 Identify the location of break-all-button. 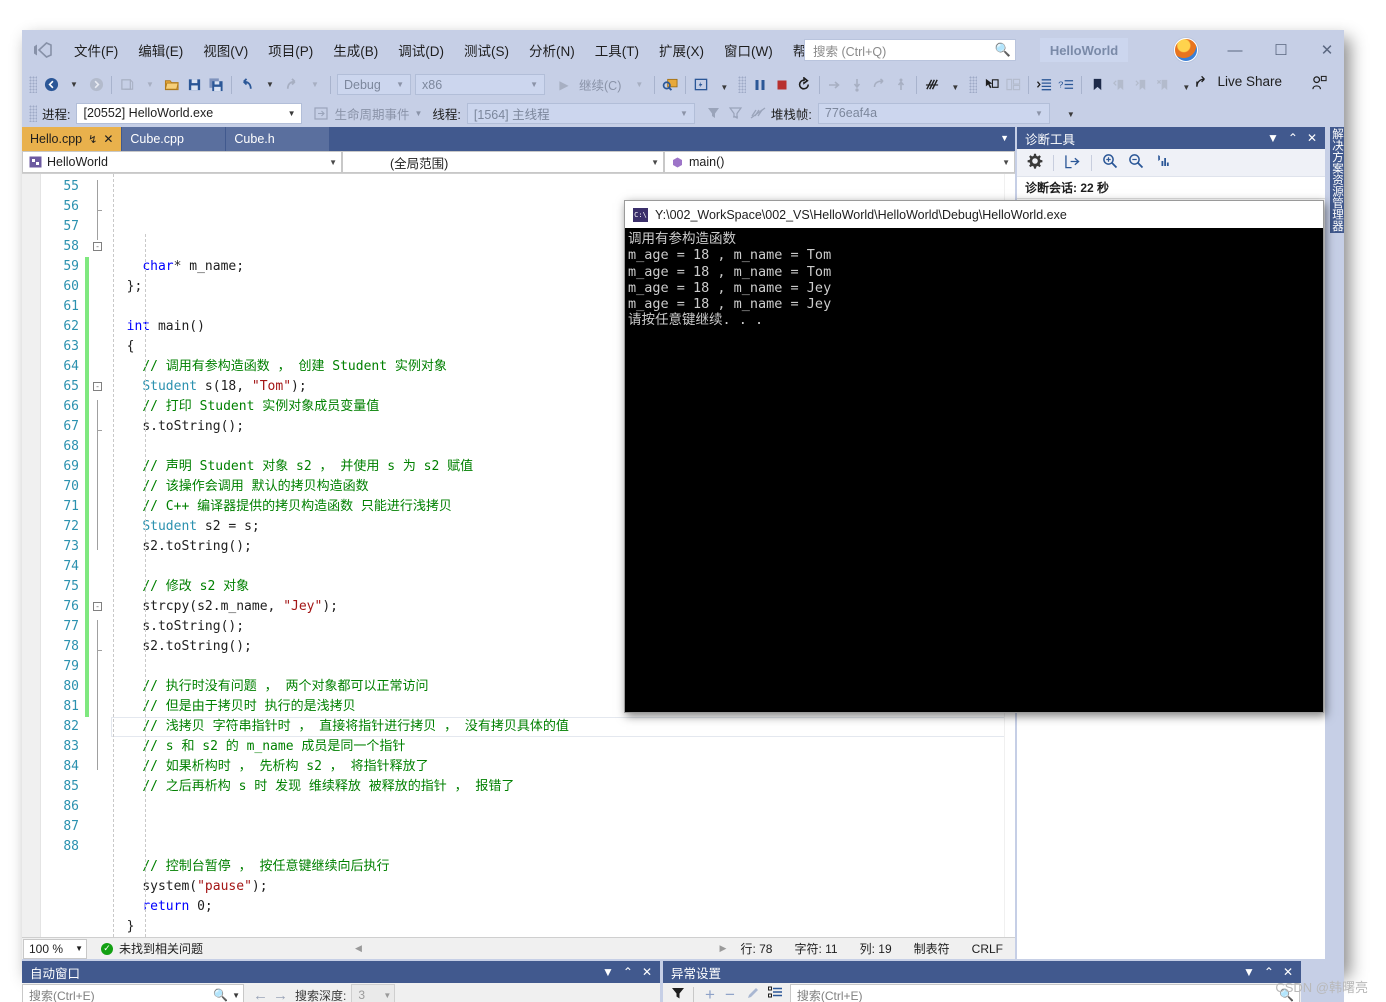
(760, 85).